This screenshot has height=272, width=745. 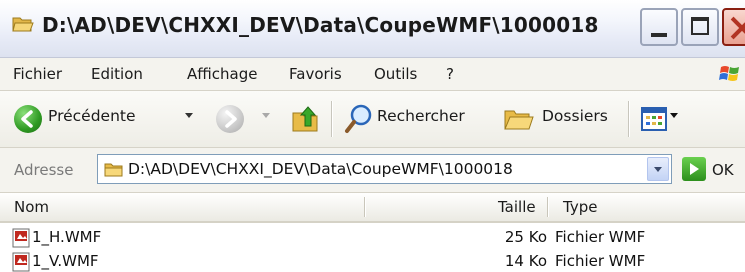 What do you see at coordinates (674, 115) in the screenshot?
I see `views-dropdown-icon` at bounding box center [674, 115].